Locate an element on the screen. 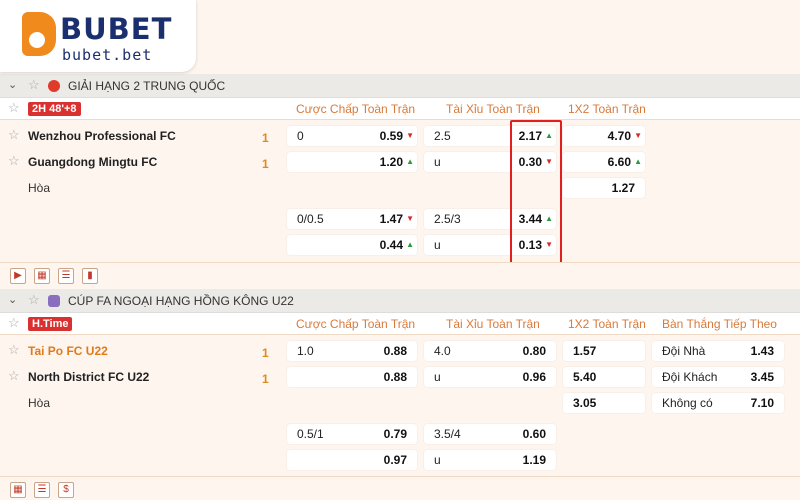 The height and width of the screenshot is (500, 800). handicap-odds-cell: 0.88 is located at coordinates (352, 377).